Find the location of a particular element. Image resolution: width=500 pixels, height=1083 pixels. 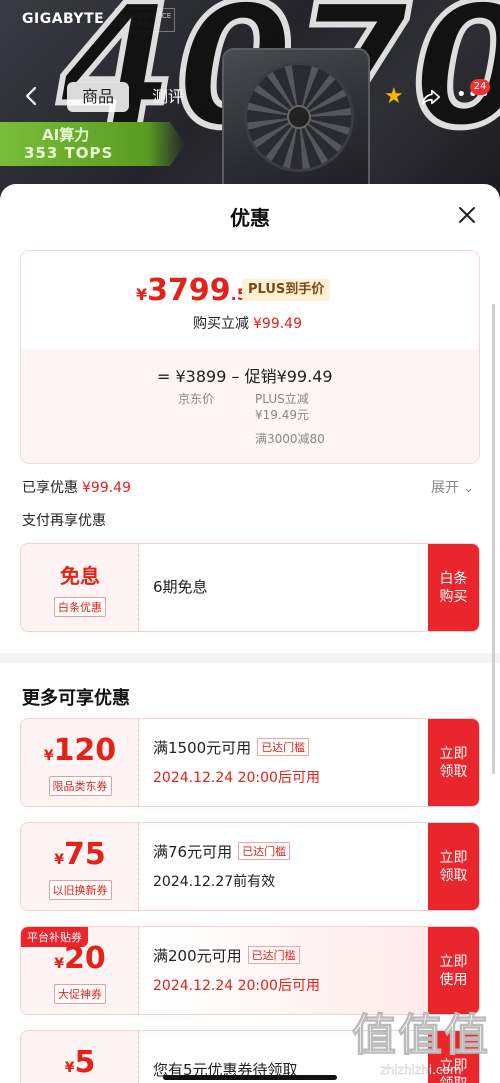

expand-button: 展开 ⌄ is located at coordinates (452, 487).